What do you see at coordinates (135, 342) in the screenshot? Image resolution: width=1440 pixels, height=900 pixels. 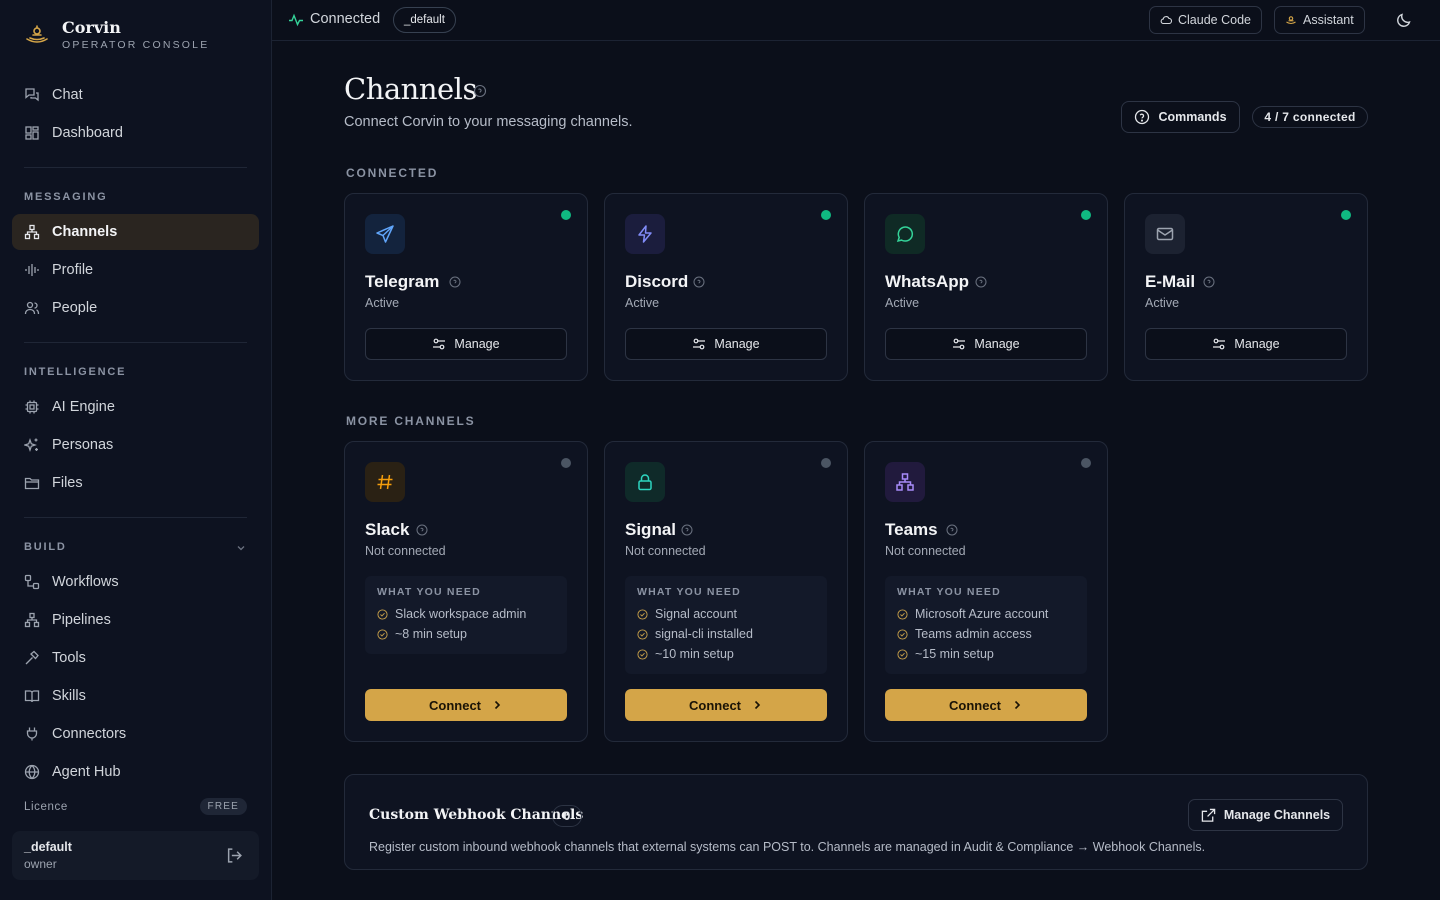 I see `divider` at bounding box center [135, 342].